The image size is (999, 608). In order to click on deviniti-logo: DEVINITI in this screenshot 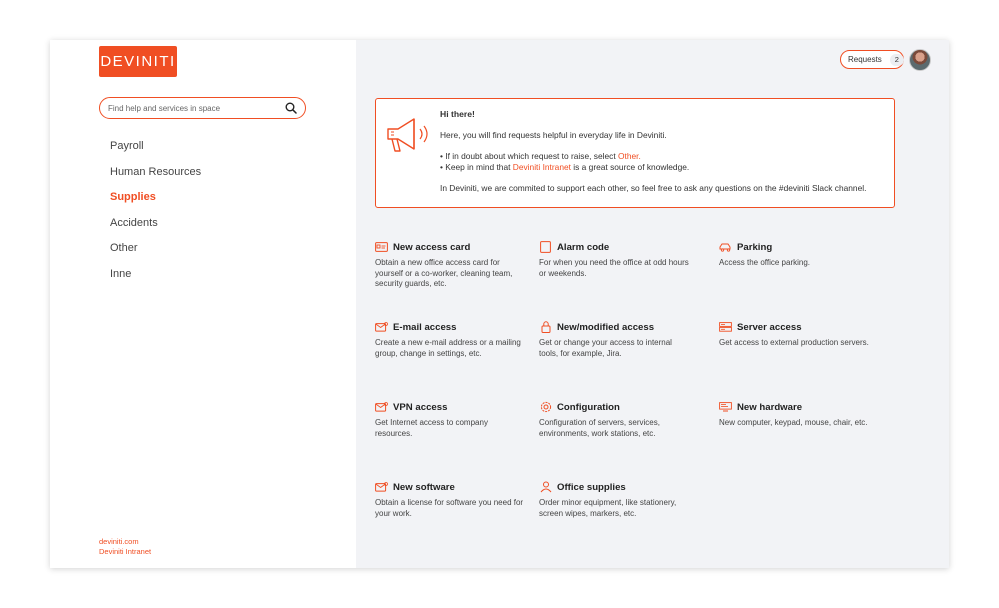, I will do `click(138, 61)`.